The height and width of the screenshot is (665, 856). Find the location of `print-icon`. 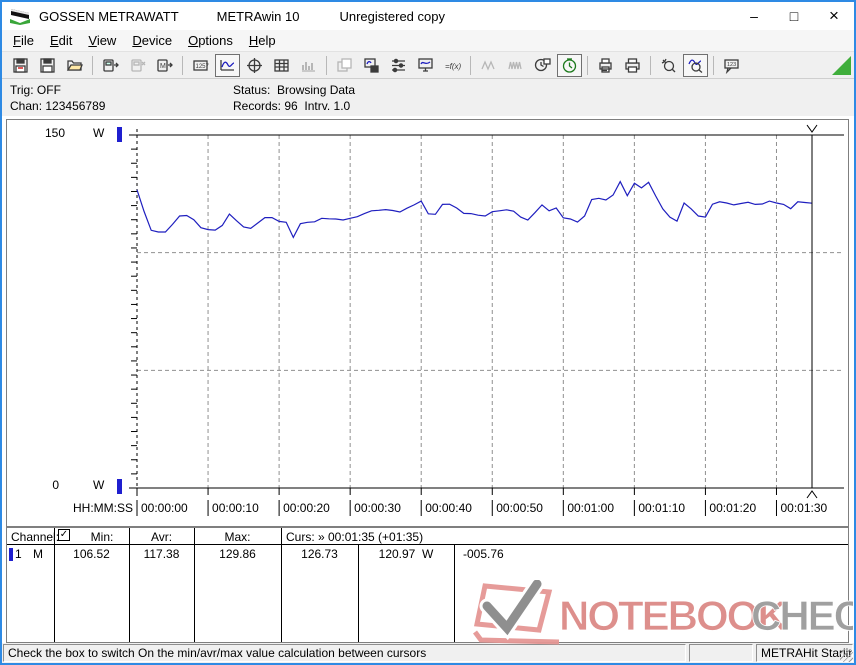

print-icon is located at coordinates (632, 65).